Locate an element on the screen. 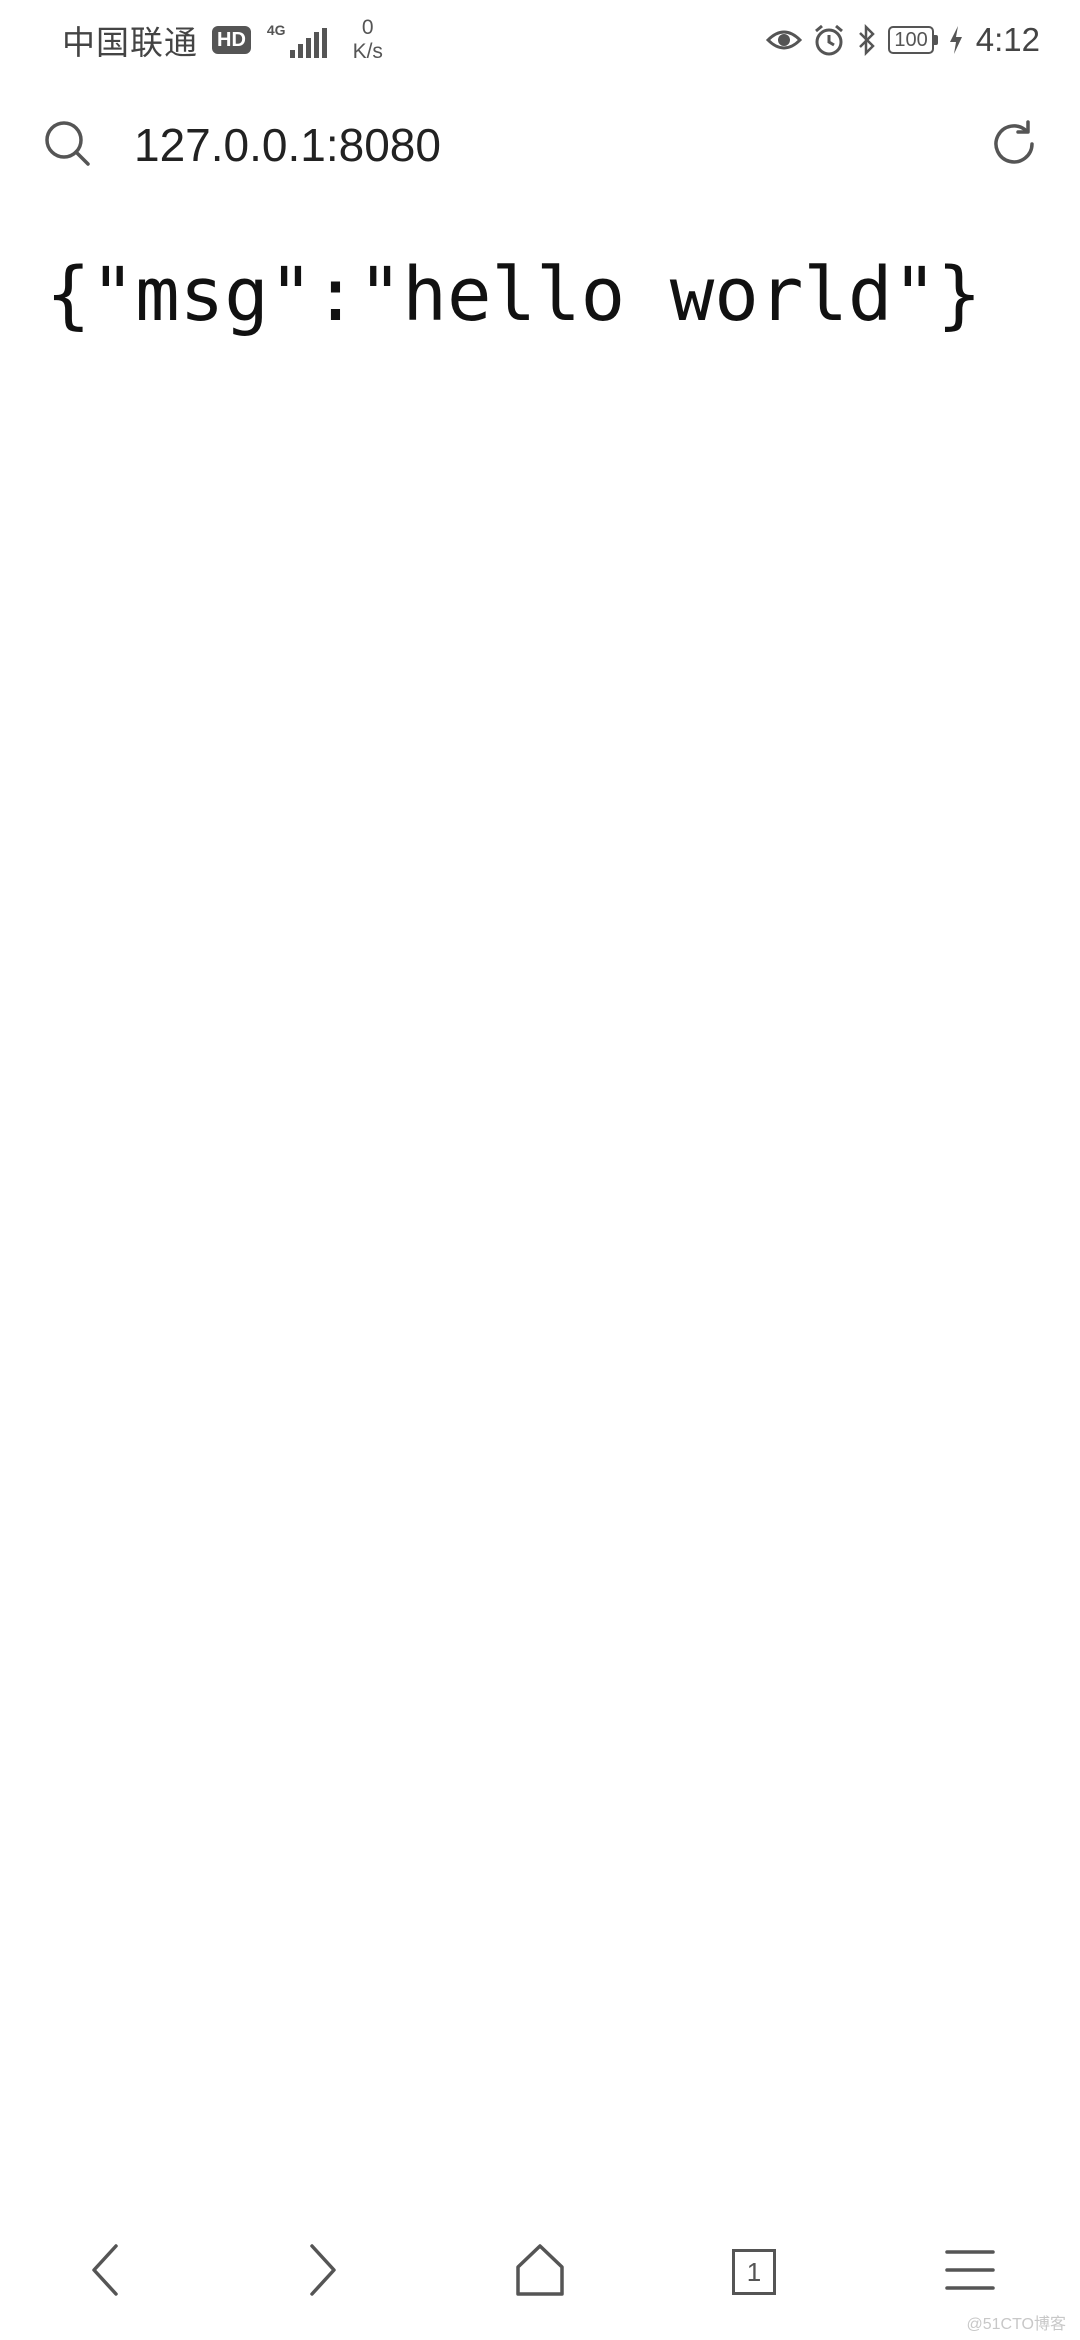 This screenshot has width=1080, height=2340. page-content: {"msg":"hello world"} is located at coordinates (546, 295).